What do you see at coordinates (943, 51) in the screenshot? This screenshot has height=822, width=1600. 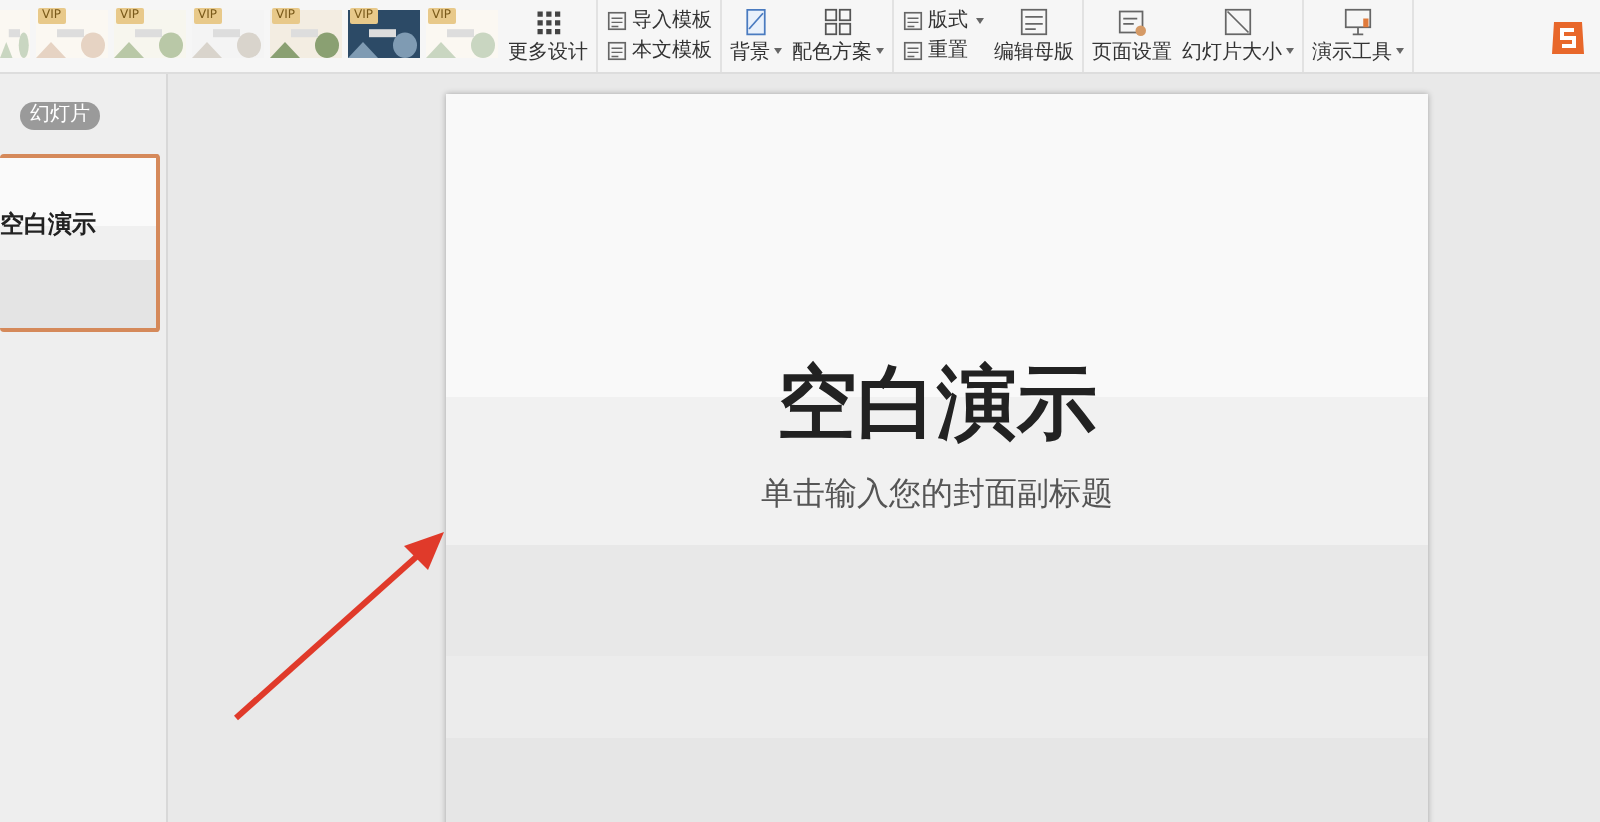 I see `toolbar-button: 重置` at bounding box center [943, 51].